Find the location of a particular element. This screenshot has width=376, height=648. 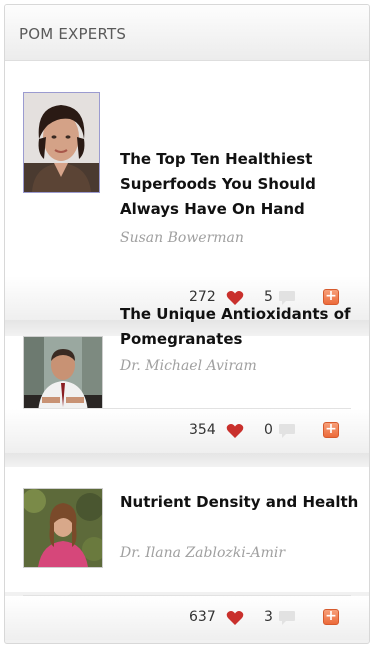

article-title: The Unique Antioxidants of Pomegranates is located at coordinates (240, 327).